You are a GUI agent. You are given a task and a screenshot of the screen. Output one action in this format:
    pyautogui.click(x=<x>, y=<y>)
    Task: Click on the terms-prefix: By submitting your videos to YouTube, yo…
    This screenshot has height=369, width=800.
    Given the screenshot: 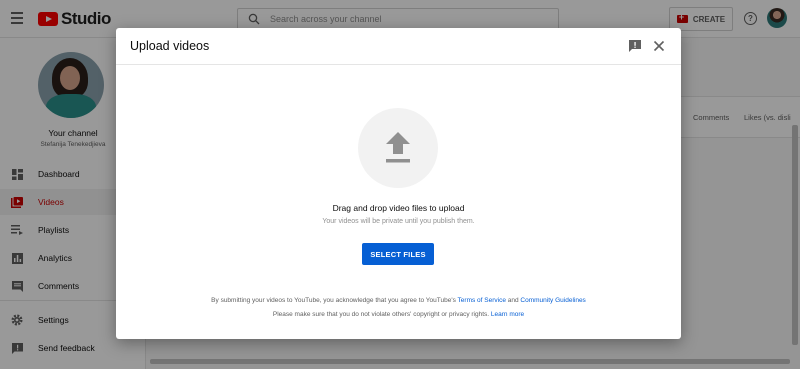 What is the action you would take?
    pyautogui.click(x=334, y=300)
    